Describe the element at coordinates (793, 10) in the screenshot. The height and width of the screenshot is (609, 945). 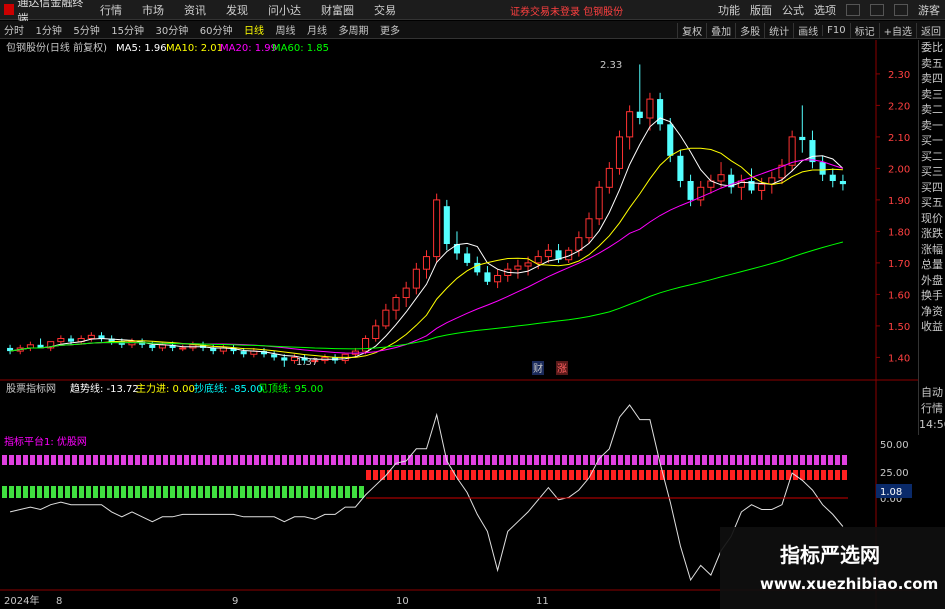
I see `menu-item-gongshi: 公式` at that location.